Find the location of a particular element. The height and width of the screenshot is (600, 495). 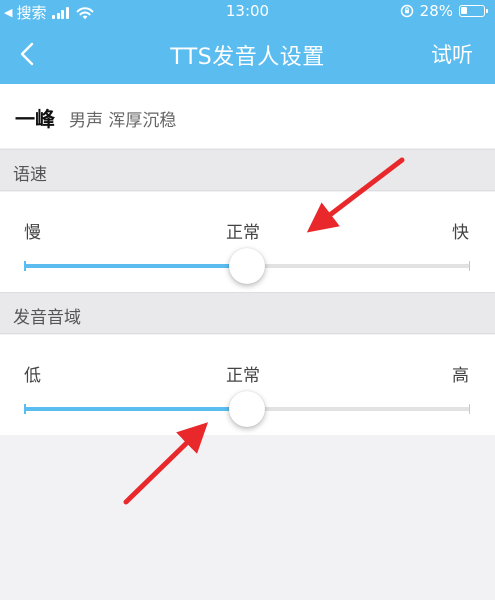

pitch-mid-label: 正常 is located at coordinates (243, 376).